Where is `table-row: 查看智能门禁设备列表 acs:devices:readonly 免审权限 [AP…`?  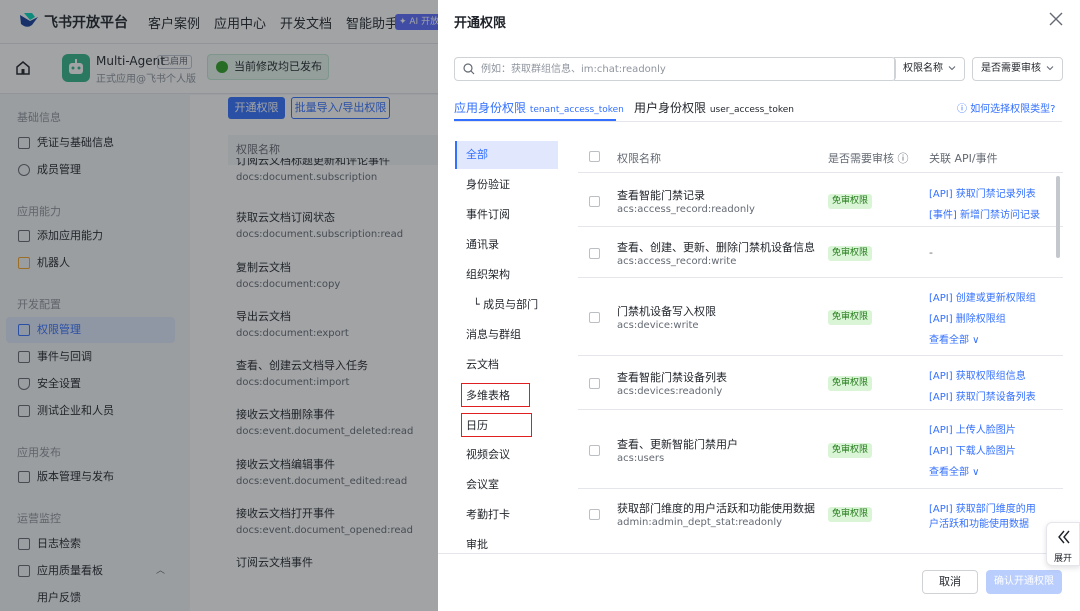
table-row: 查看智能门禁设备列表 acs:devices:readonly 免审权限 [AP… is located at coordinates (820, 383).